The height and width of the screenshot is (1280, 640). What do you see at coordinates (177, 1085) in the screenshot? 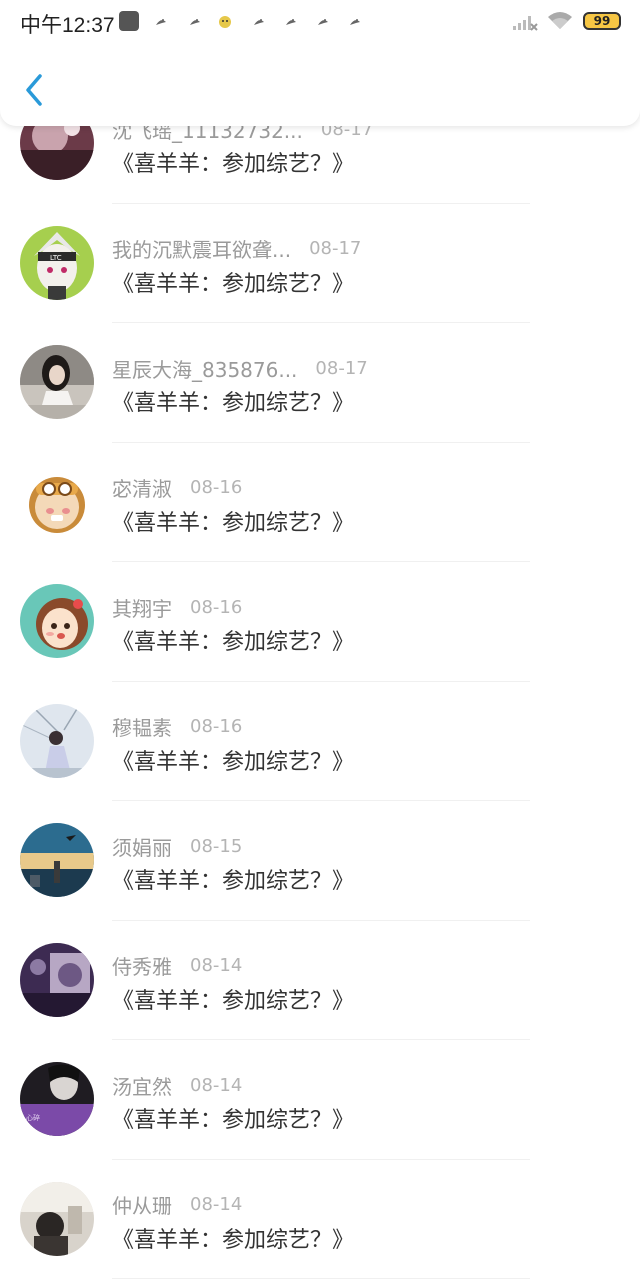
I see `item-meta: 汤宜然 08-14` at bounding box center [177, 1085].